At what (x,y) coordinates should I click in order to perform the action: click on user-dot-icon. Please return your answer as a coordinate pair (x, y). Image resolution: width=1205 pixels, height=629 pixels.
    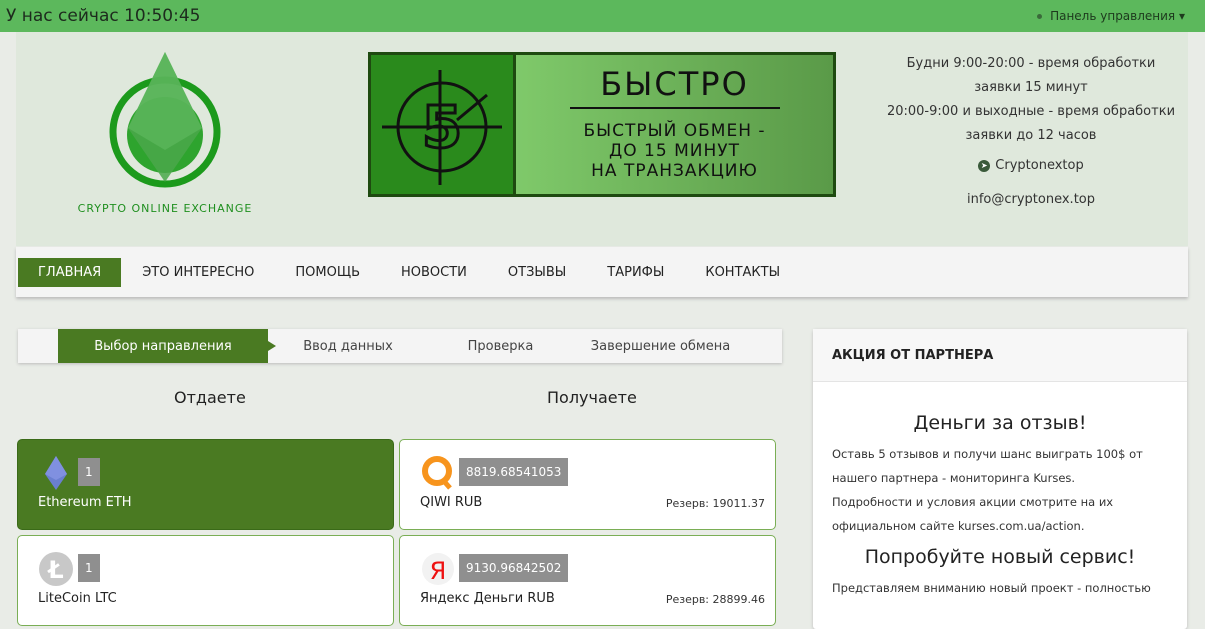
    Looking at the image, I should click on (1040, 16).